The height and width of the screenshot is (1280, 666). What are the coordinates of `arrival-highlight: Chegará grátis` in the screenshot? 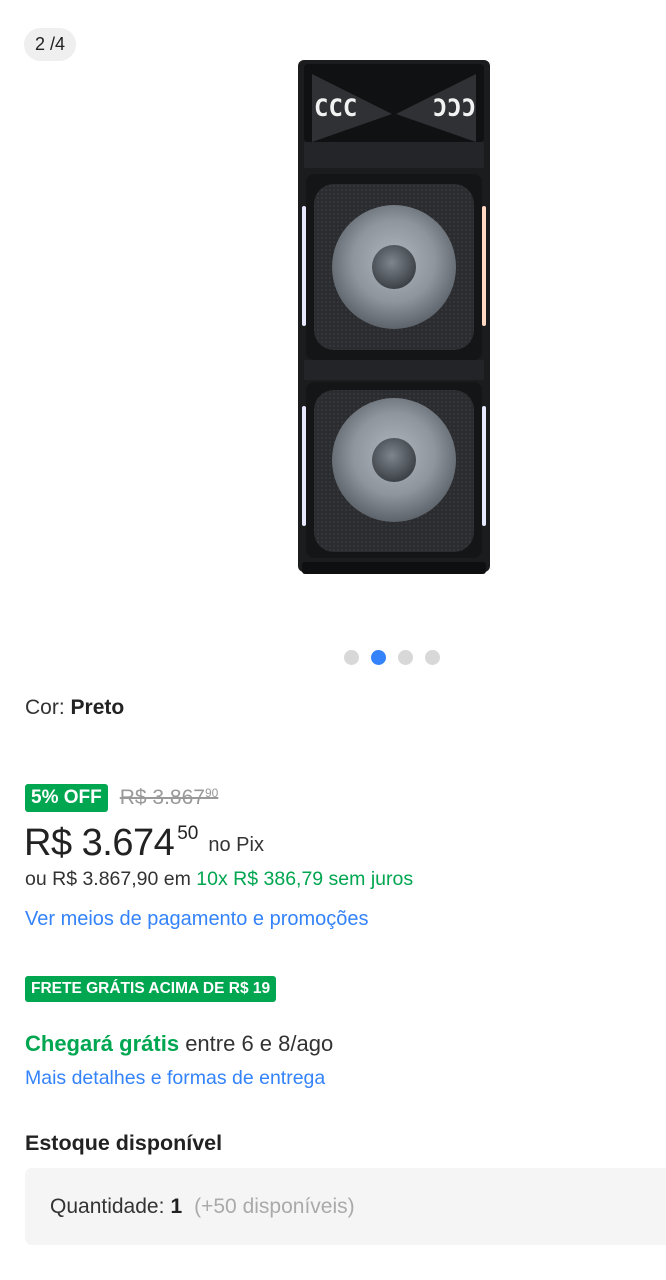 It's located at (102, 1043).